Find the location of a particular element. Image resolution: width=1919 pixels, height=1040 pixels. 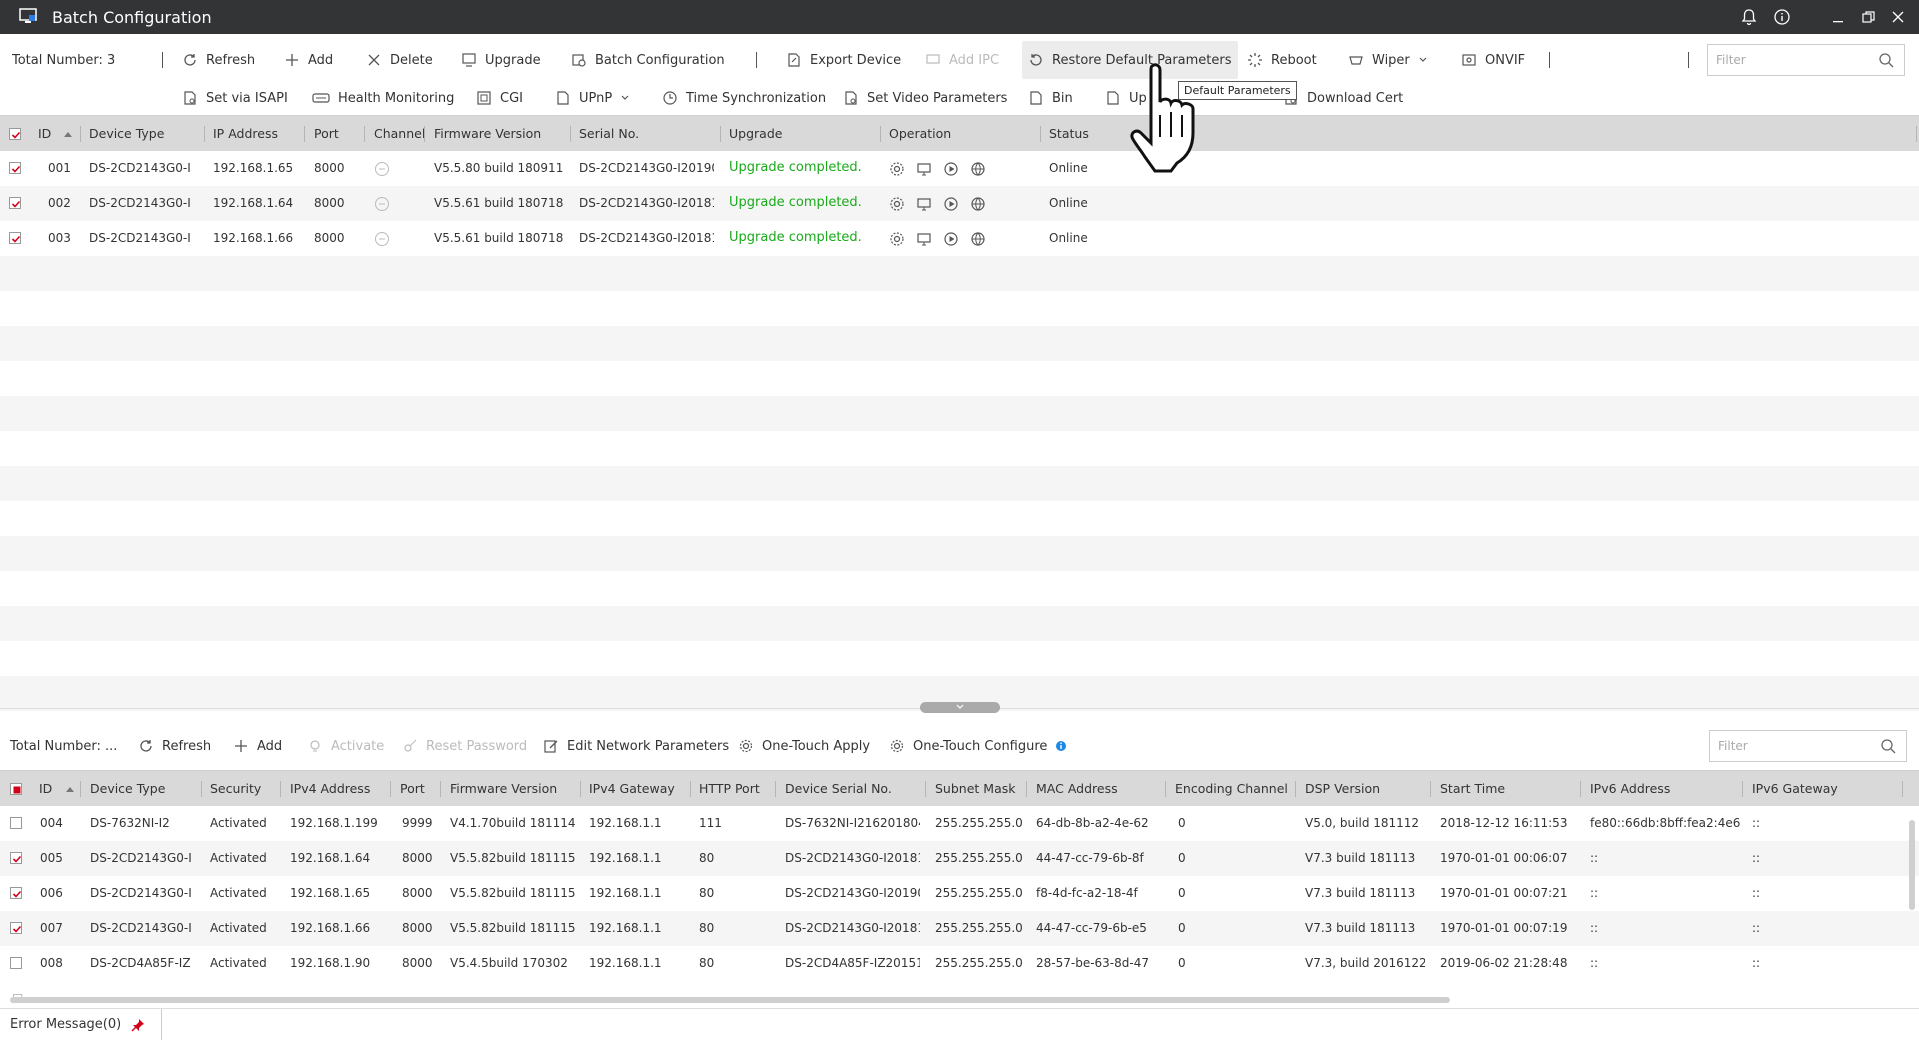

reset-password-button: Reset Password is located at coordinates (464, 746).